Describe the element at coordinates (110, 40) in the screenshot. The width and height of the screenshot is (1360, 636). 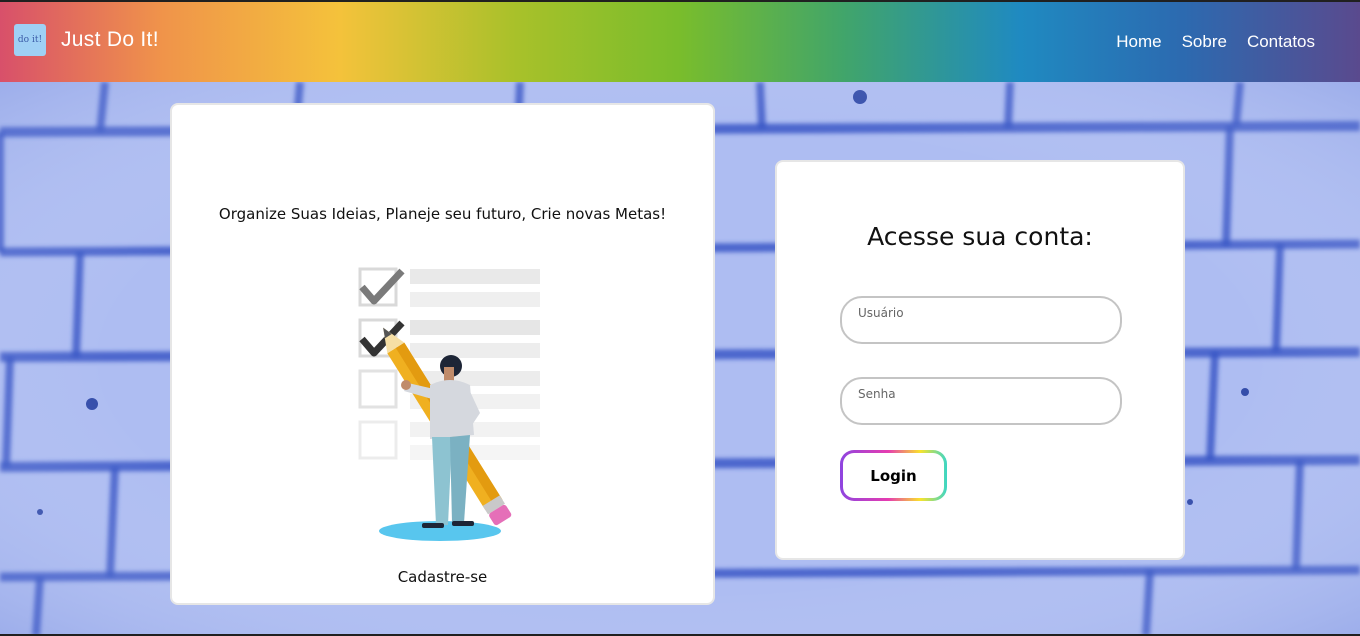
I see `brand-name: Just Do It!` at that location.